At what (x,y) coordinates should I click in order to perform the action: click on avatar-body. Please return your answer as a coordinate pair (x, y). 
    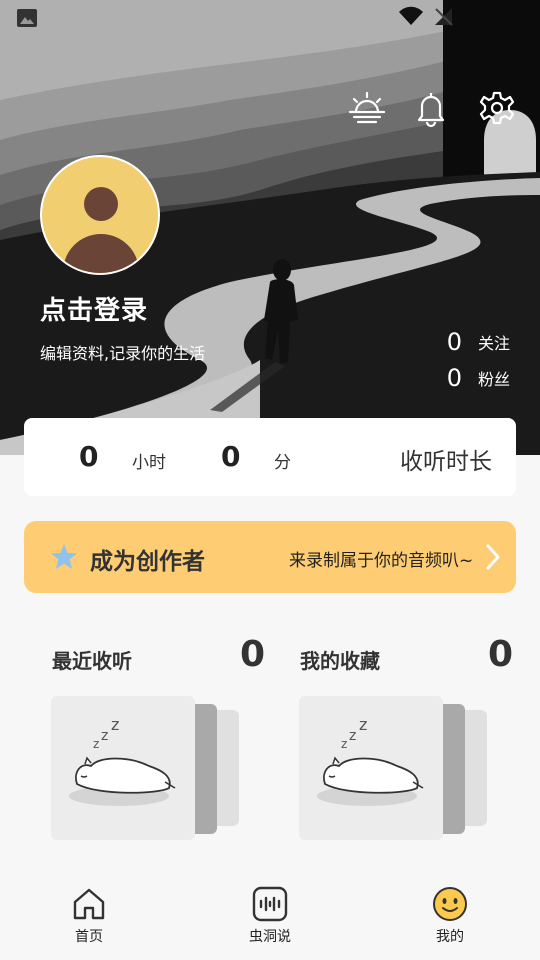
    Looking at the image, I should click on (101, 253).